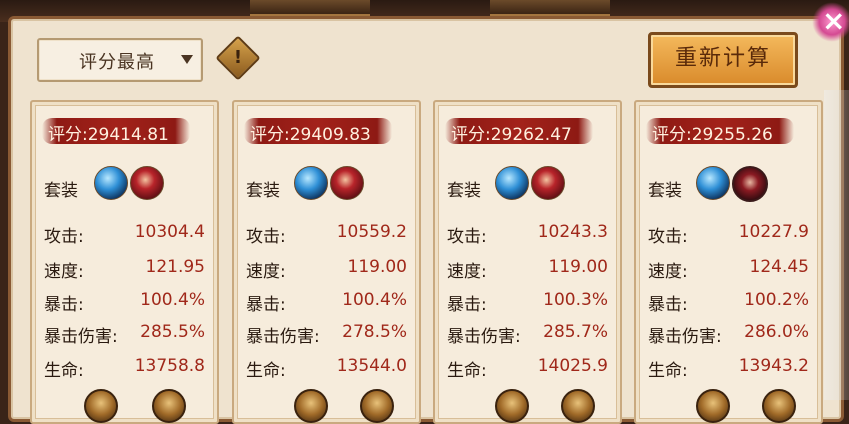  I want to click on stat-value: 121.95, so click(175, 267).